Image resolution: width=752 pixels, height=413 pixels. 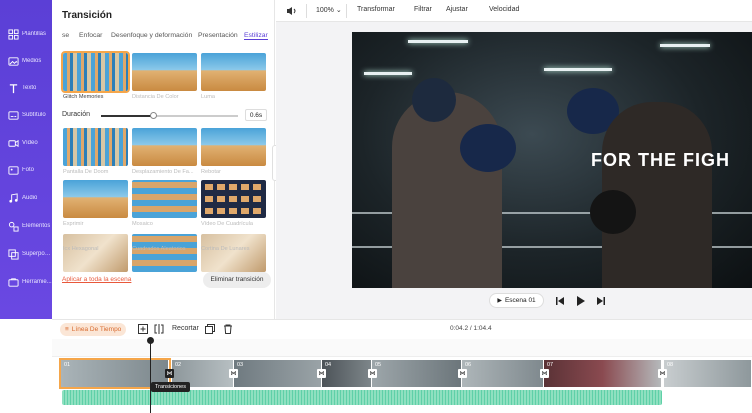 What do you see at coordinates (237, 280) in the screenshot?
I see `remove-transition-button: Eliminar transición` at bounding box center [237, 280].